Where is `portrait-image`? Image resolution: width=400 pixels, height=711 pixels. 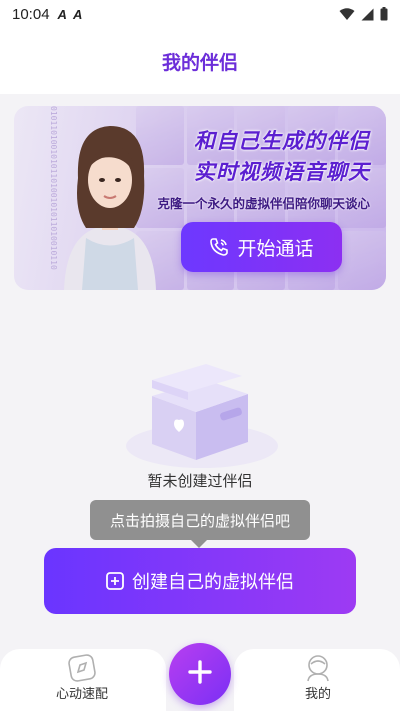
portrait-image is located at coordinates (110, 208).